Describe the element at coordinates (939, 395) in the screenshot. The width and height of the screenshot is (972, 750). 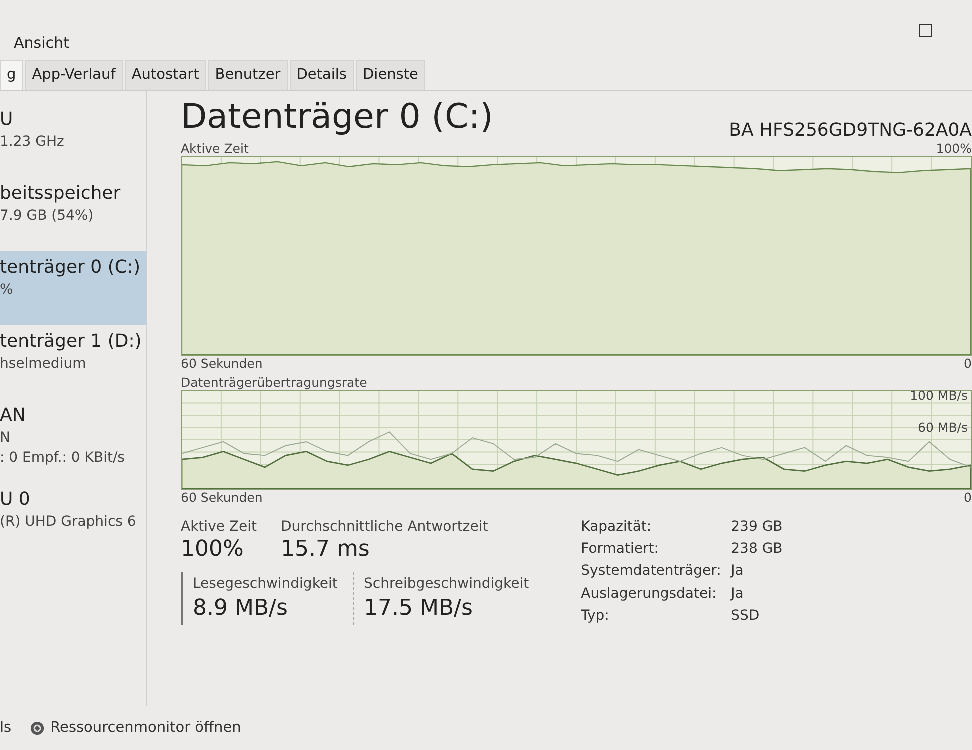
I see `graph-max-label: 100 MB/s` at that location.